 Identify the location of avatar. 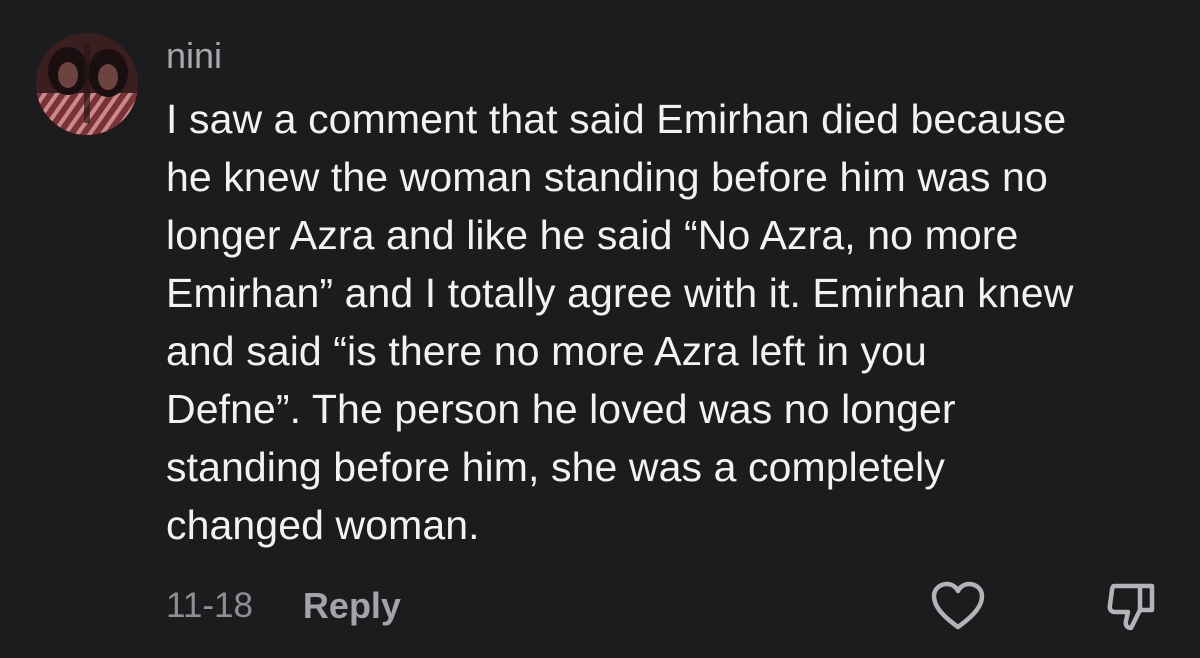
(87, 84).